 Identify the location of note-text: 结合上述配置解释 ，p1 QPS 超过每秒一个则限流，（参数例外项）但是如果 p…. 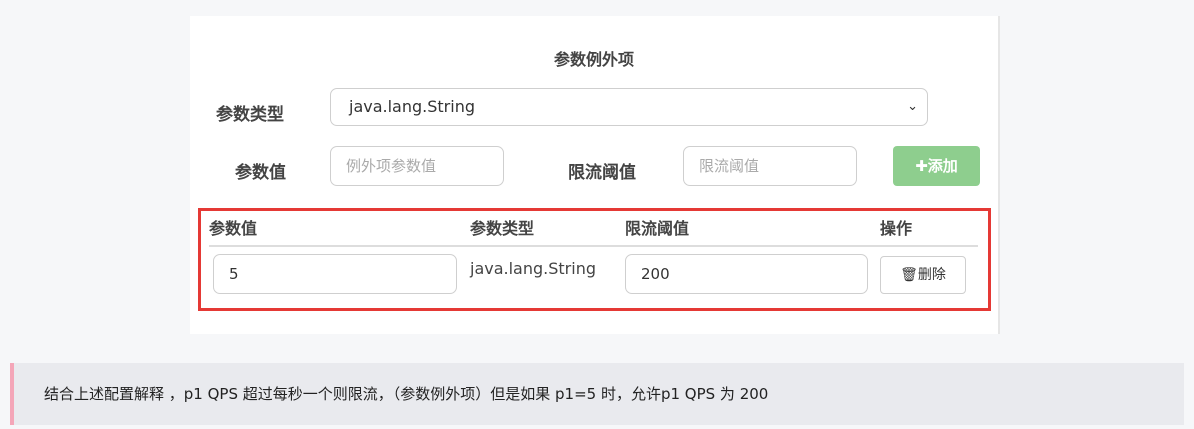
(406, 394).